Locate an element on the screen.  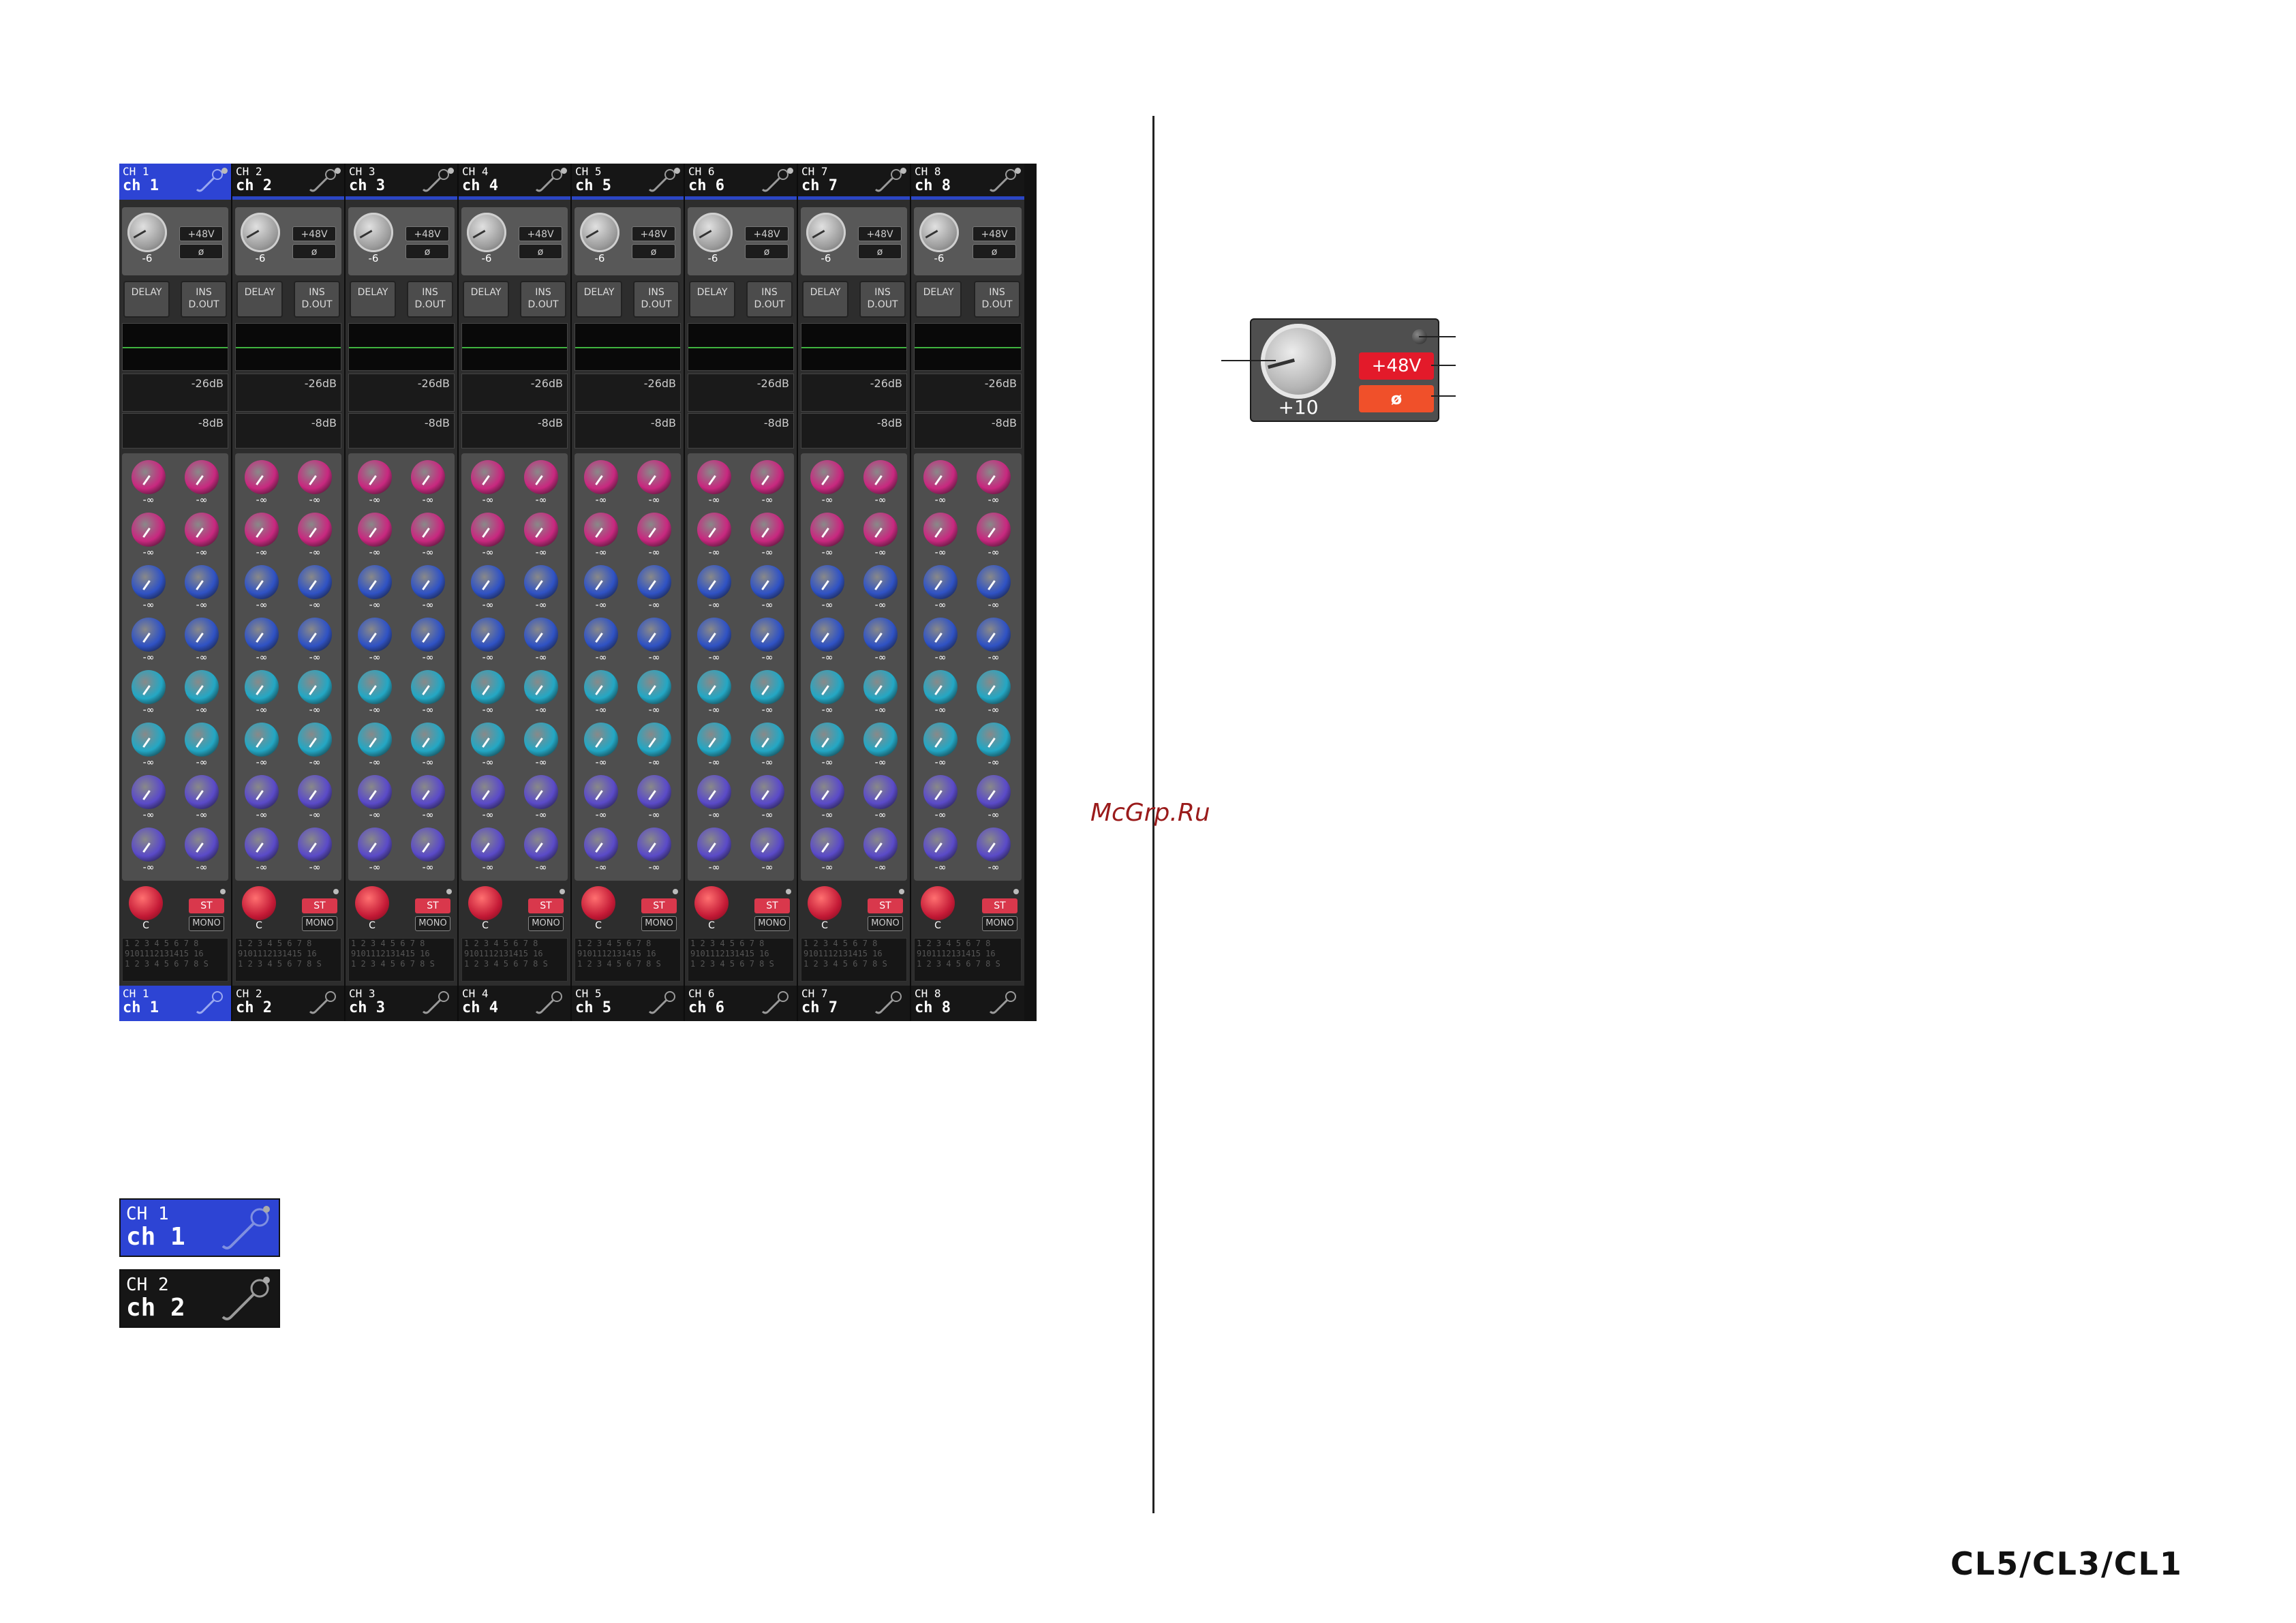
channel-select-button: CH 5 ch 5 is located at coordinates (628, 182).